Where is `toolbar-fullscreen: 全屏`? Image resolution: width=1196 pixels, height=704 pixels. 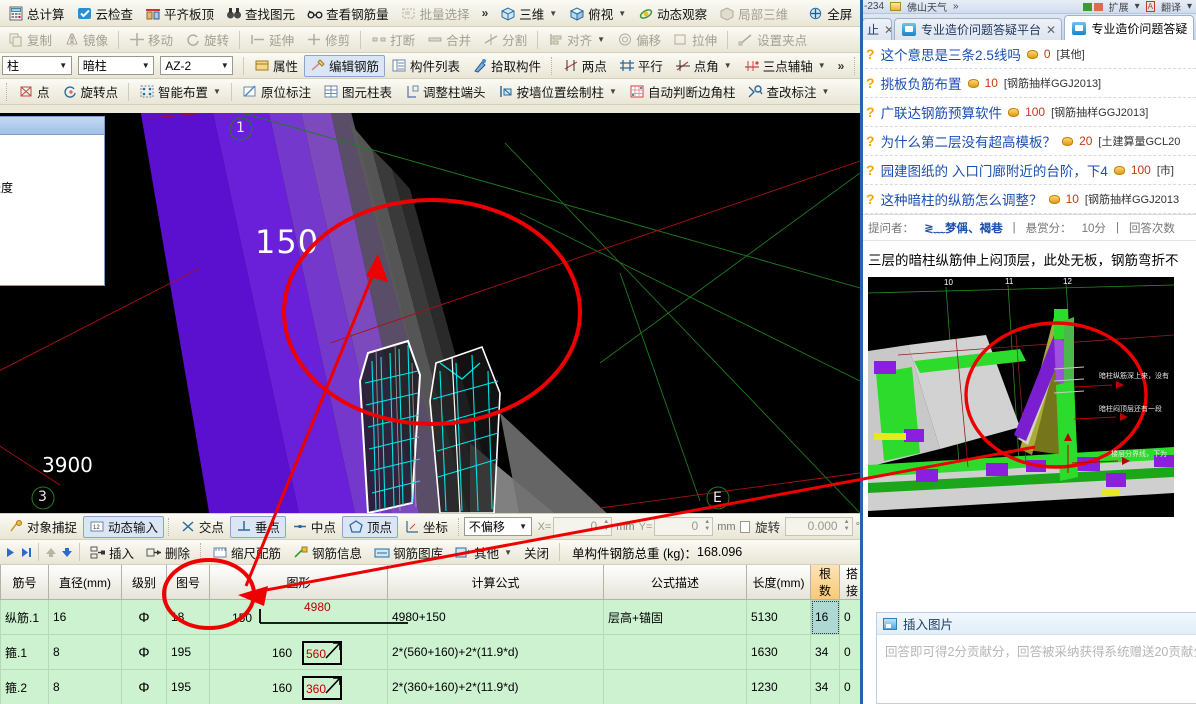
toolbar-fullscreen: 全屏 is located at coordinates (830, 13).